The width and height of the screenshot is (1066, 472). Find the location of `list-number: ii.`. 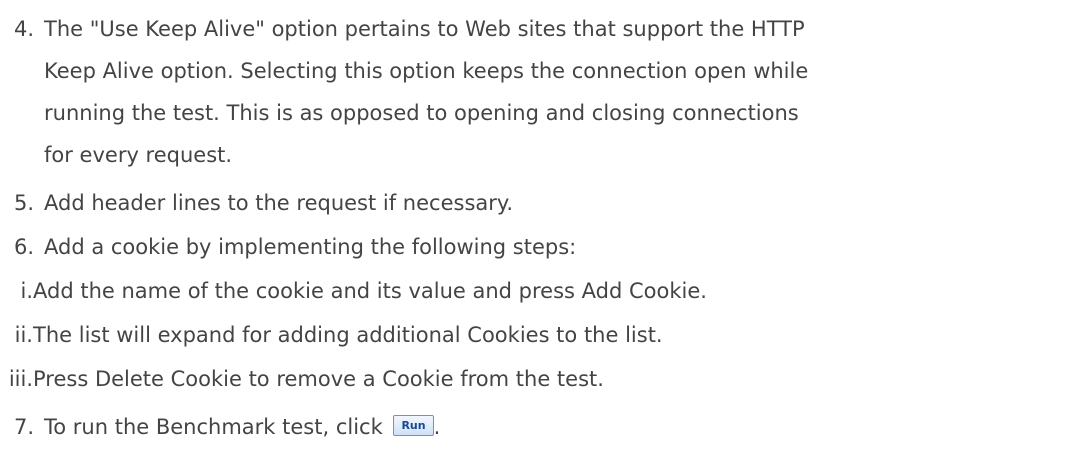

list-number: ii. is located at coordinates (23, 335).